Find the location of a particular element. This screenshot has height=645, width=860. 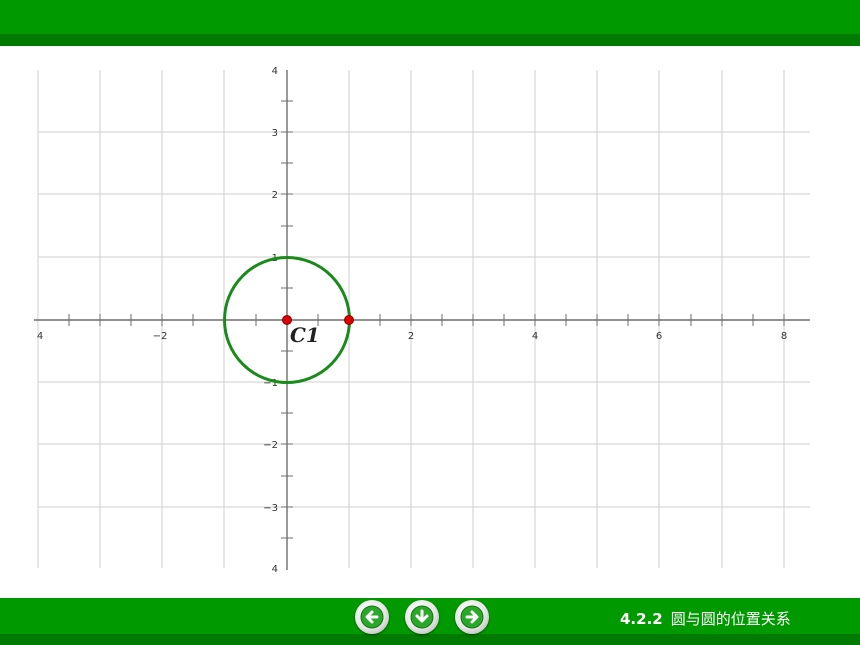

section-title: 圆与圆的位置关系 is located at coordinates (730, 619).